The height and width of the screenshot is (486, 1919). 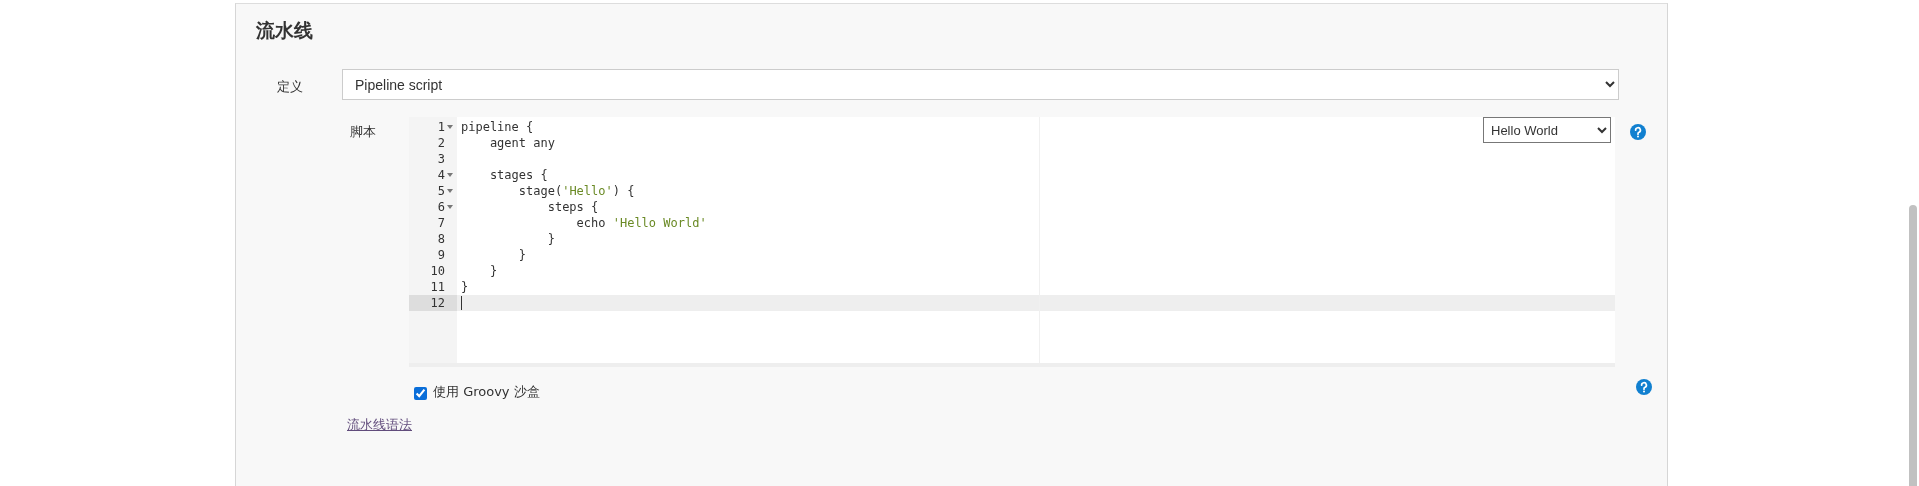 What do you see at coordinates (363, 132) in the screenshot?
I see `field-label: 脚本` at bounding box center [363, 132].